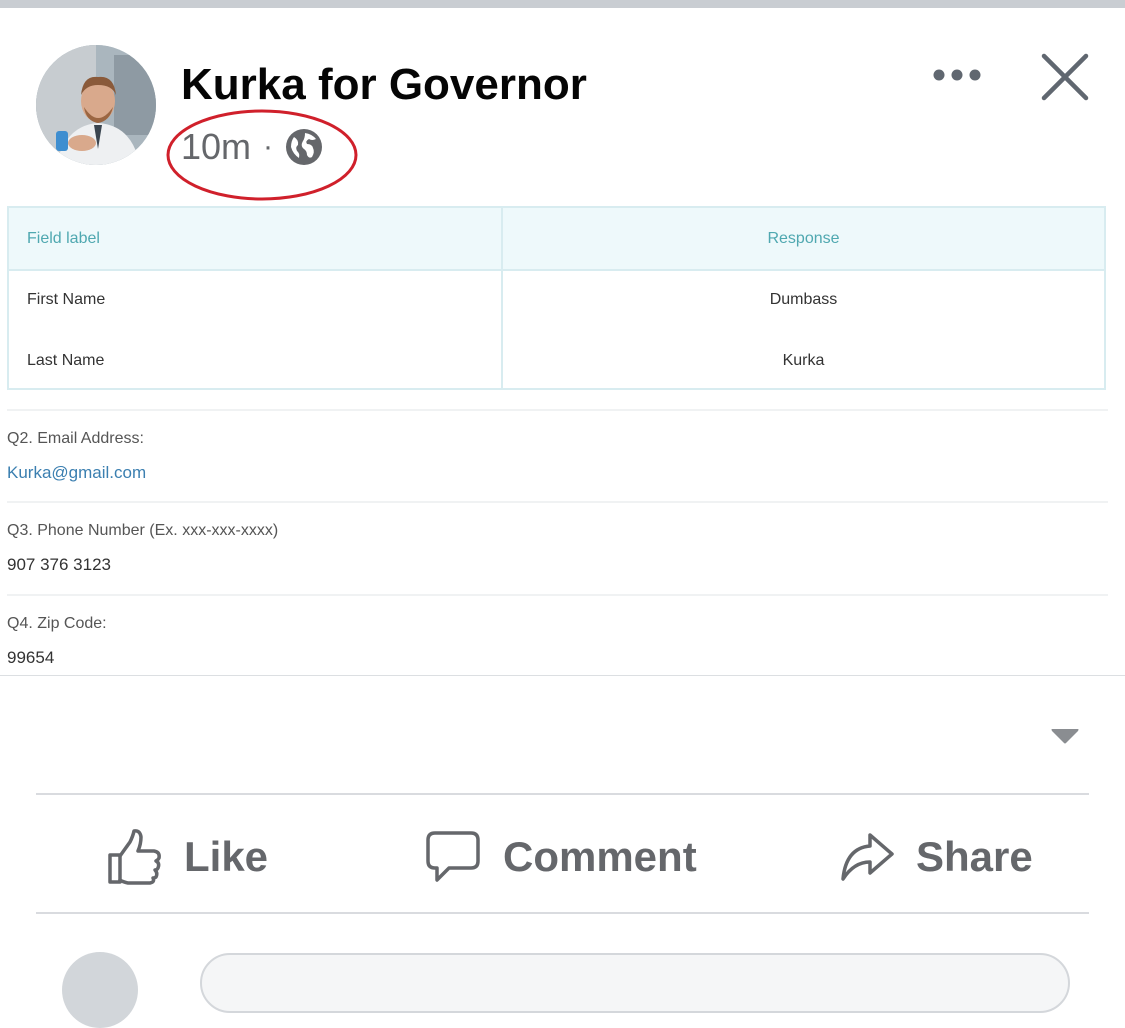  What do you see at coordinates (867, 857) in the screenshot?
I see `share-arrow-icon` at bounding box center [867, 857].